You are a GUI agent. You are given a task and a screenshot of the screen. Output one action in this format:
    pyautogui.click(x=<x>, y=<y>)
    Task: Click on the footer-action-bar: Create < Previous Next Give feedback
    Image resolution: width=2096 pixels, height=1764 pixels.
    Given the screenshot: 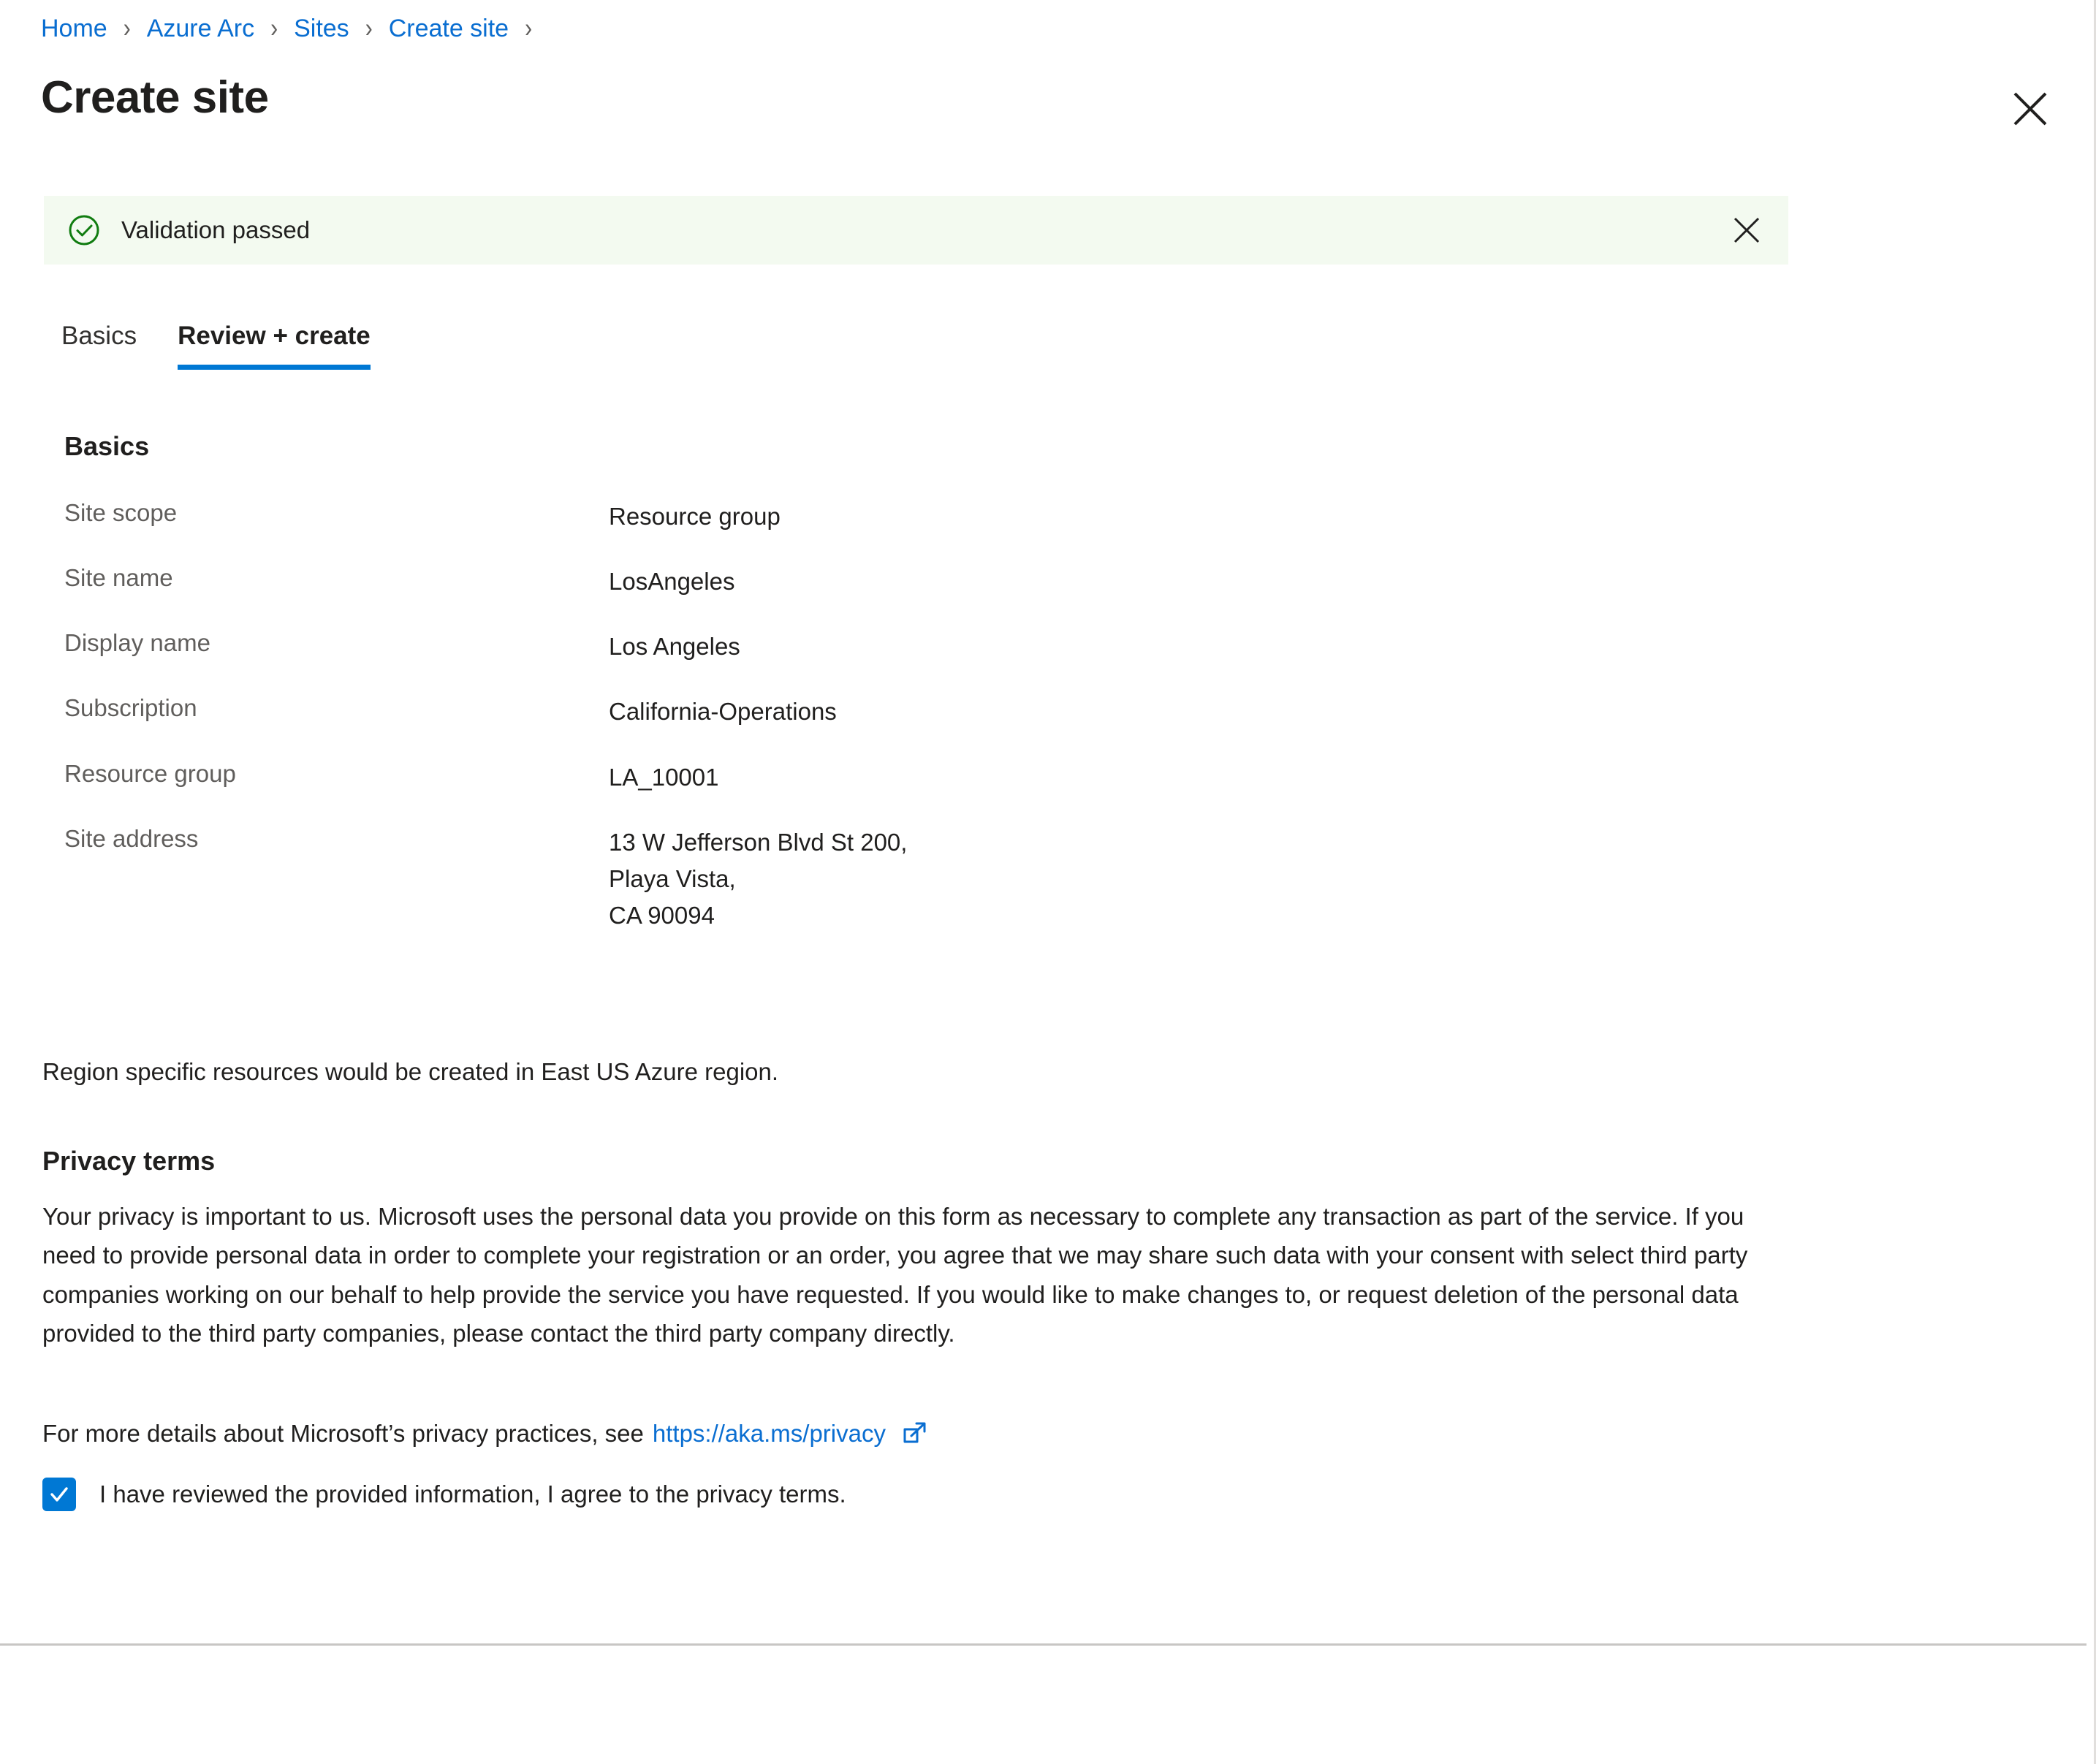 What is the action you would take?
    pyautogui.click(x=1043, y=1705)
    